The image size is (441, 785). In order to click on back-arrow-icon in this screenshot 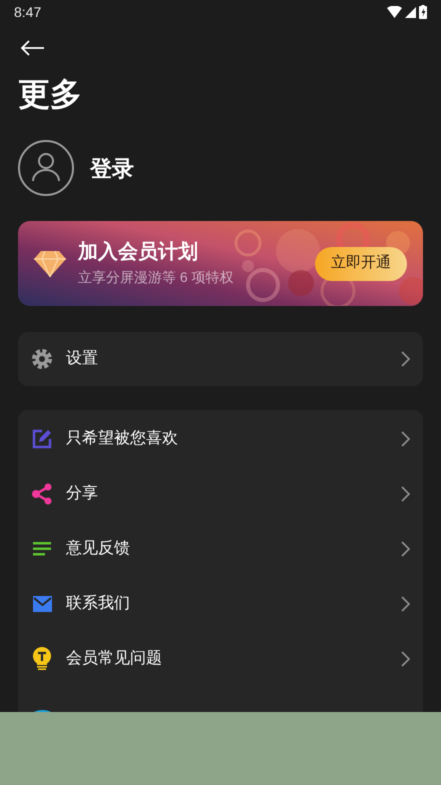, I will do `click(32, 48)`.